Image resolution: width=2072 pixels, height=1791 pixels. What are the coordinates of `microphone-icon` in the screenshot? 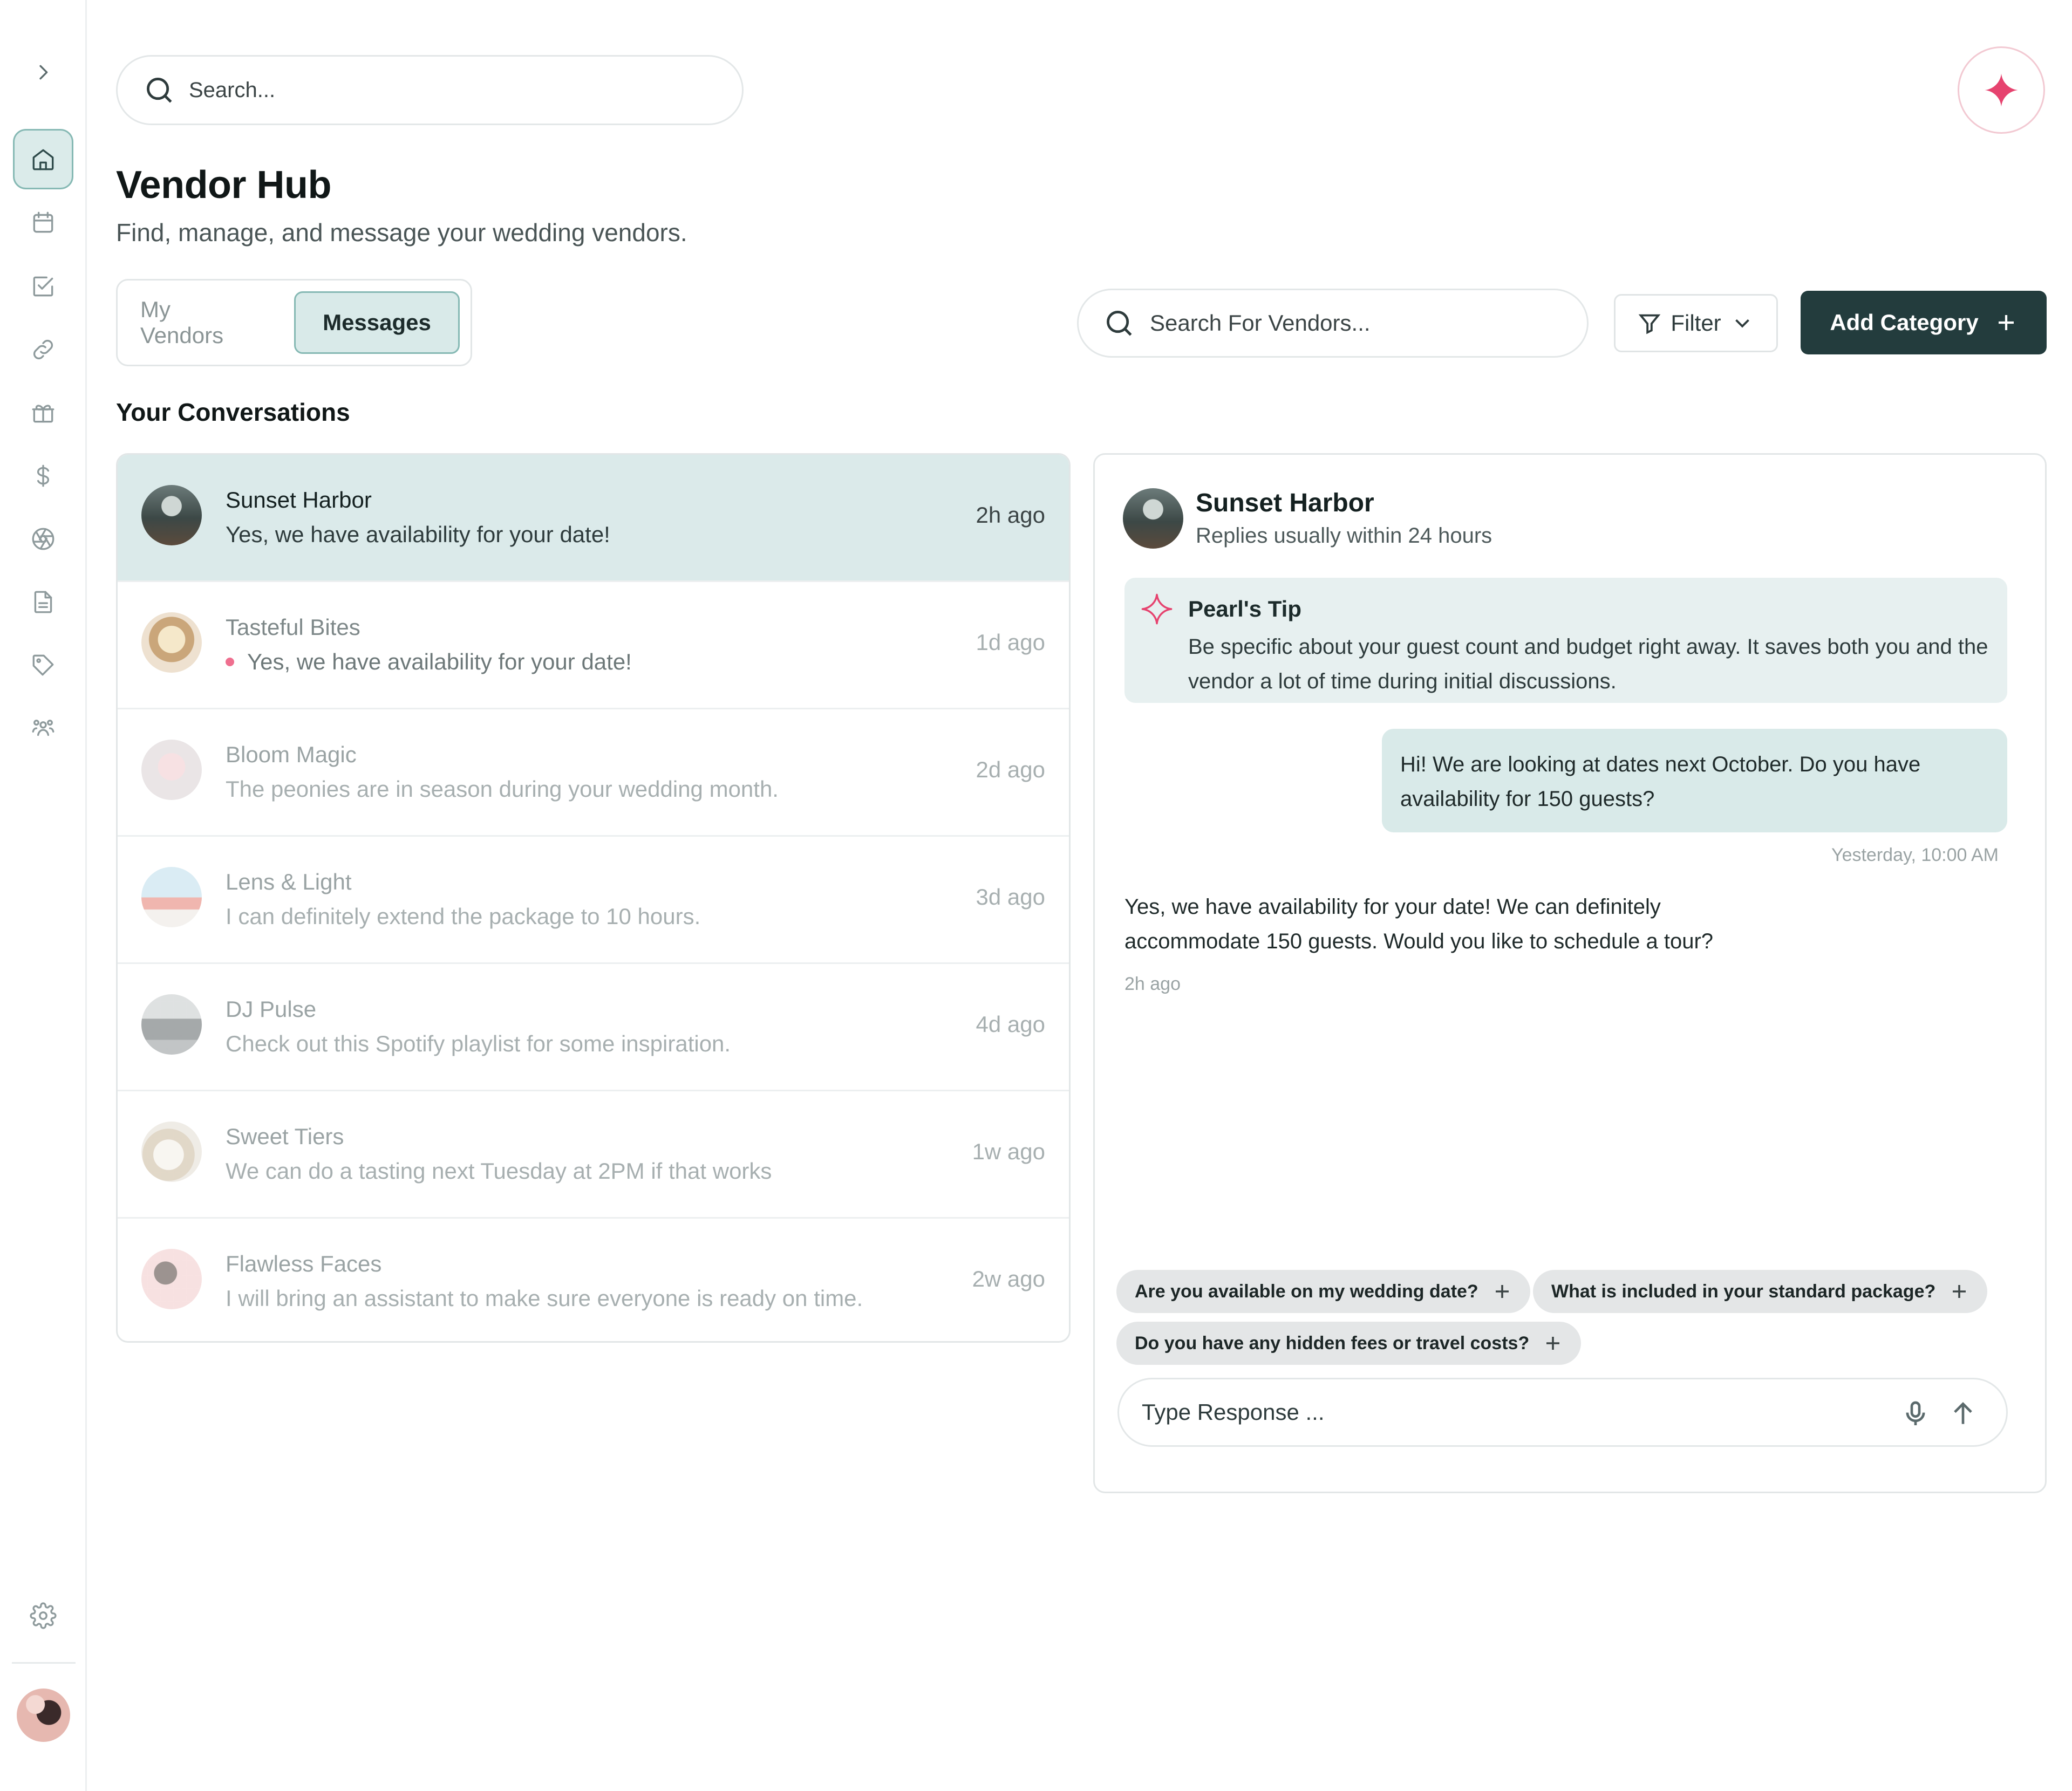 It's located at (1915, 1414).